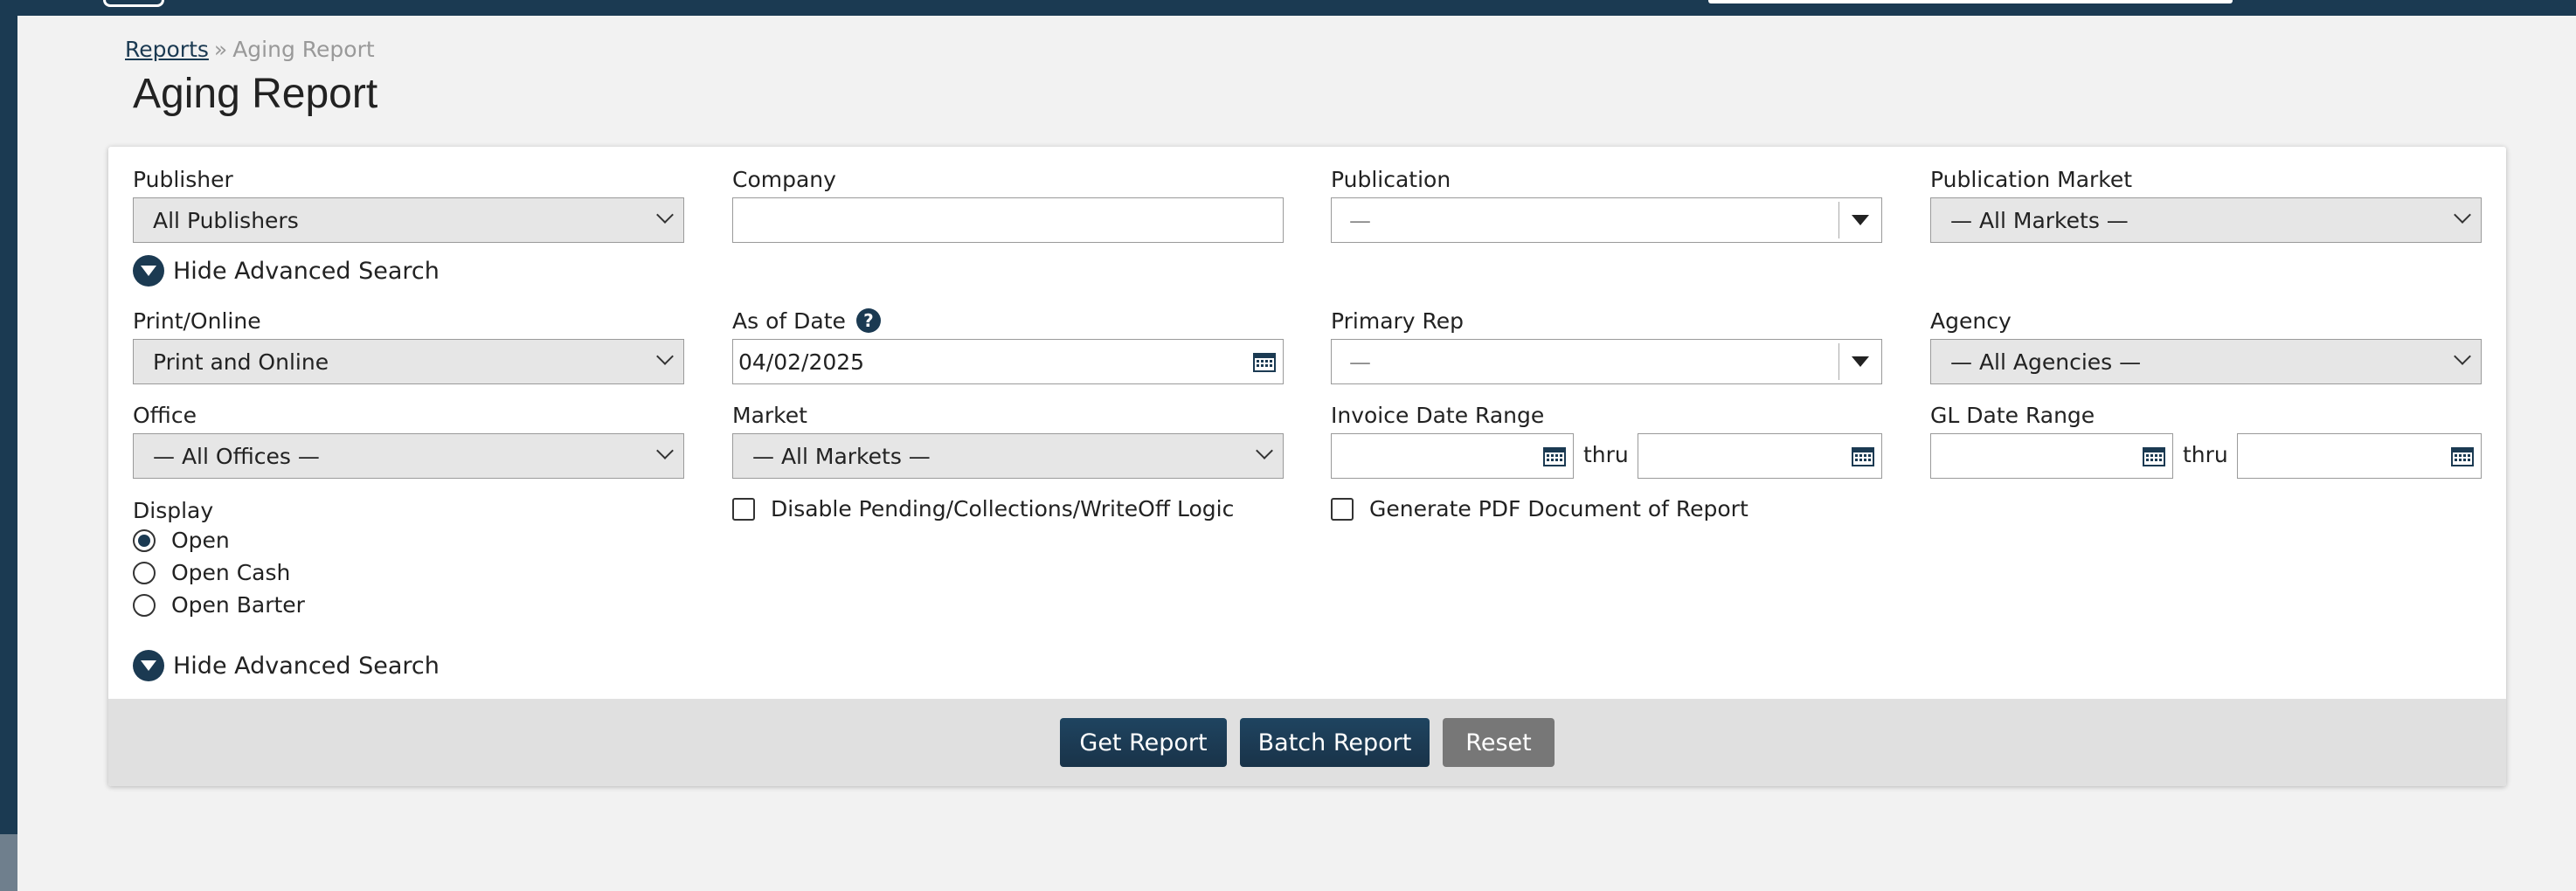 The height and width of the screenshot is (891, 2576). I want to click on primary-rep-field: Primary Rep, so click(1397, 320).